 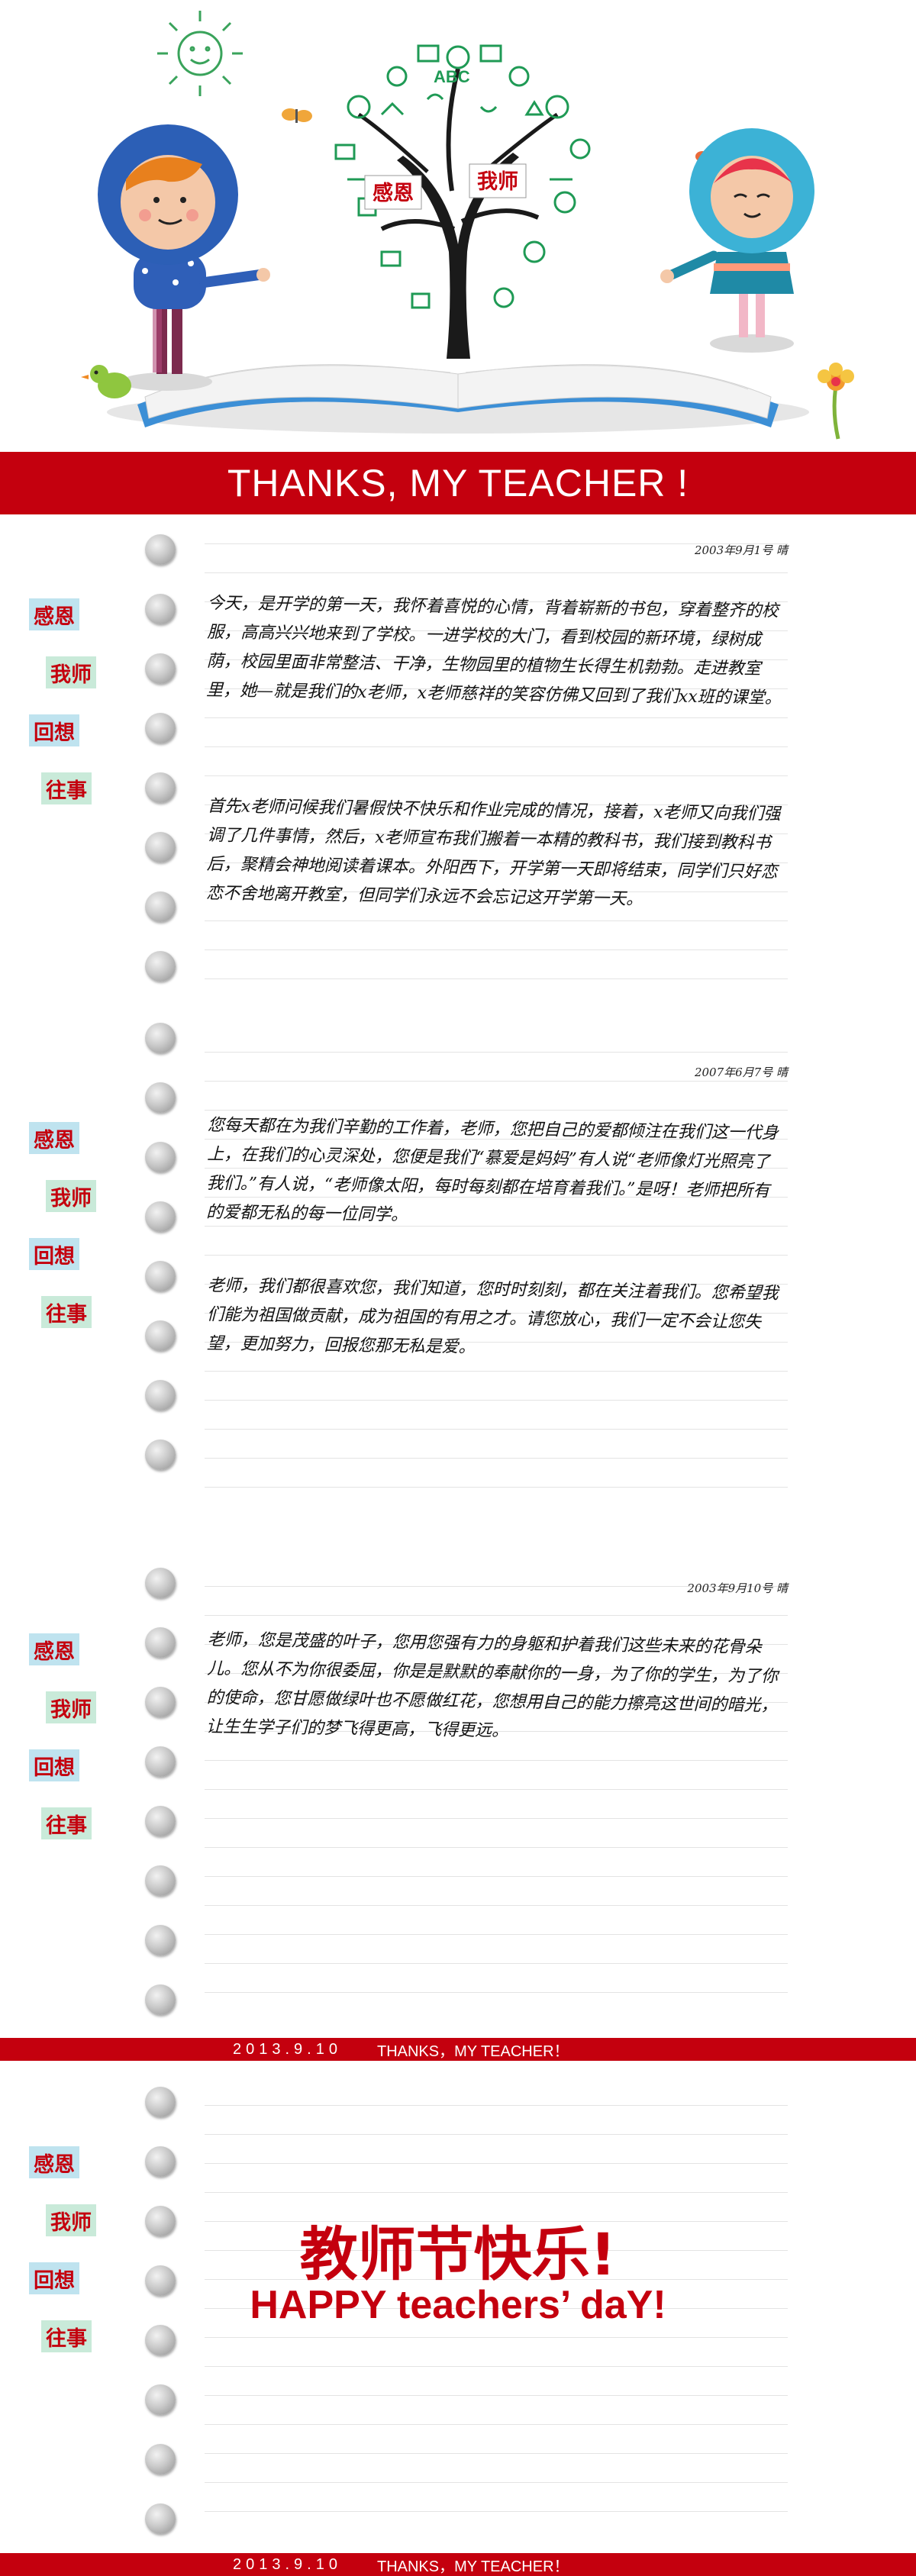 What do you see at coordinates (497, 182) in the screenshot?
I see `tree-label-teacher: 我师` at bounding box center [497, 182].